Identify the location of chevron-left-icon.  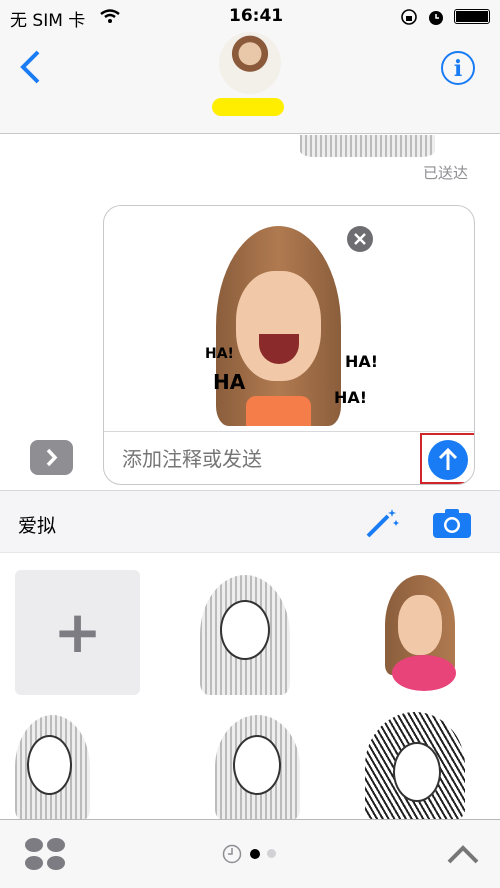
(30, 67).